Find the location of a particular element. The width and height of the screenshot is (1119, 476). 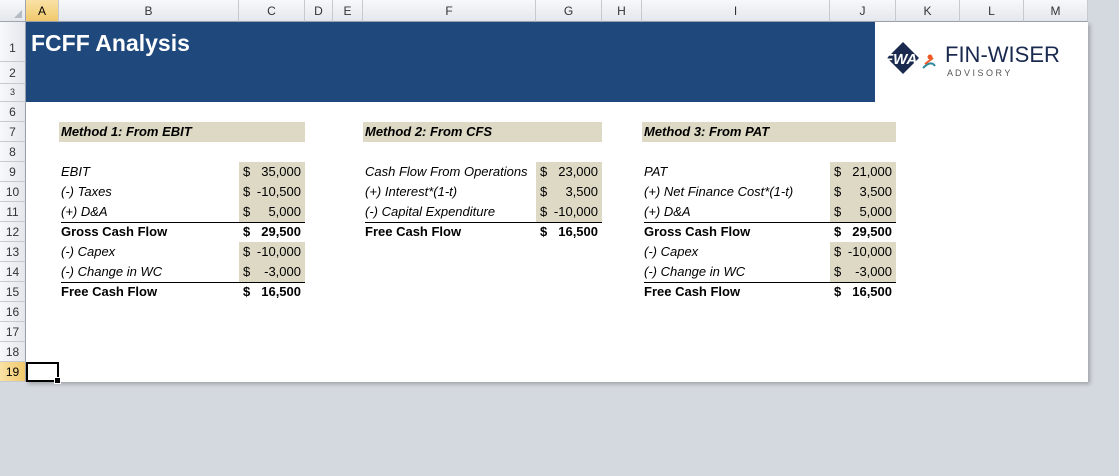

row-header-3: 3 is located at coordinates (13, 93).